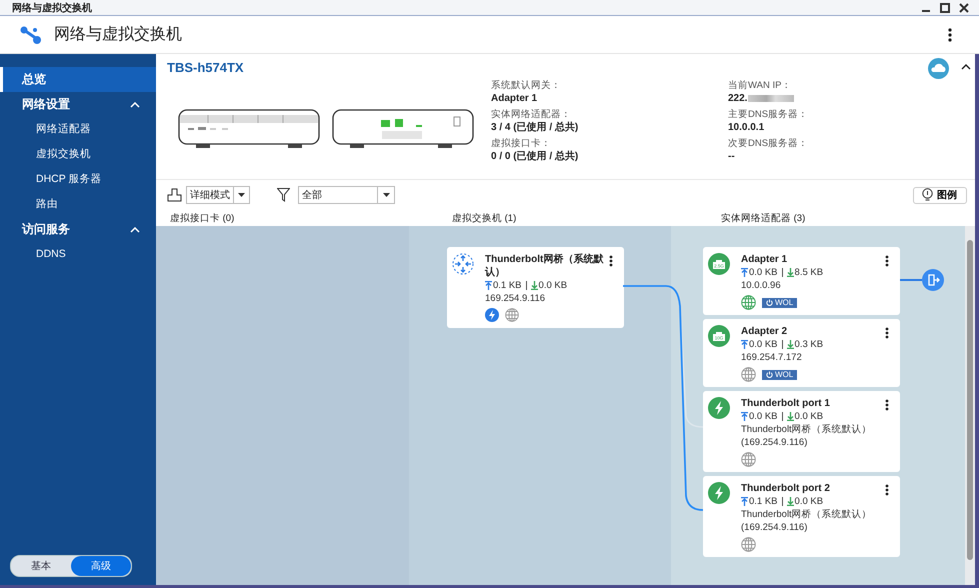 This screenshot has height=588, width=979. What do you see at coordinates (938, 68) in the screenshot?
I see `cloud-icon` at bounding box center [938, 68].